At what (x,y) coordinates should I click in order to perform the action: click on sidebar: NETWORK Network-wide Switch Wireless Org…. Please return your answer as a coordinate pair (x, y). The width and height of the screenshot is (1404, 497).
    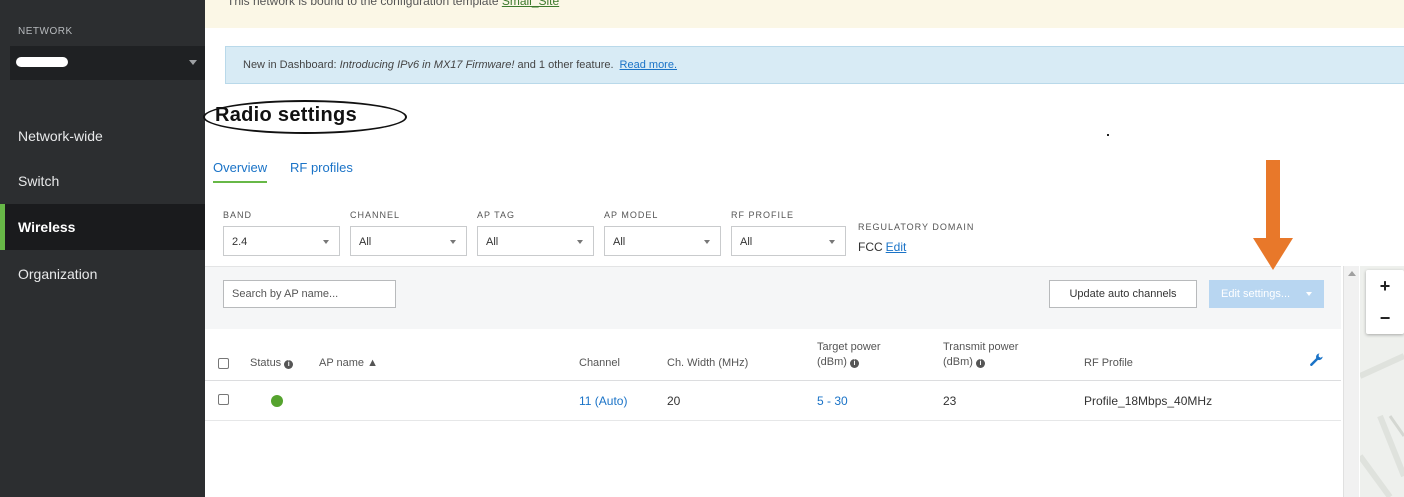
    Looking at the image, I should click on (102, 248).